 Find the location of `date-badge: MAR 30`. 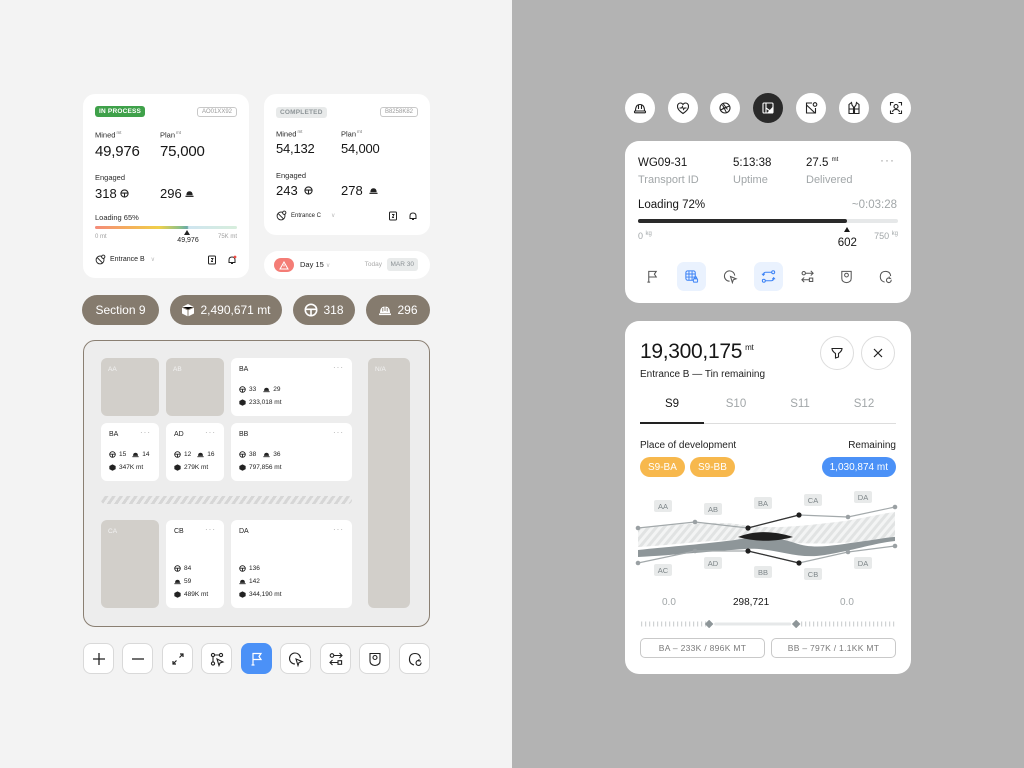

date-badge: MAR 30 is located at coordinates (402, 264).